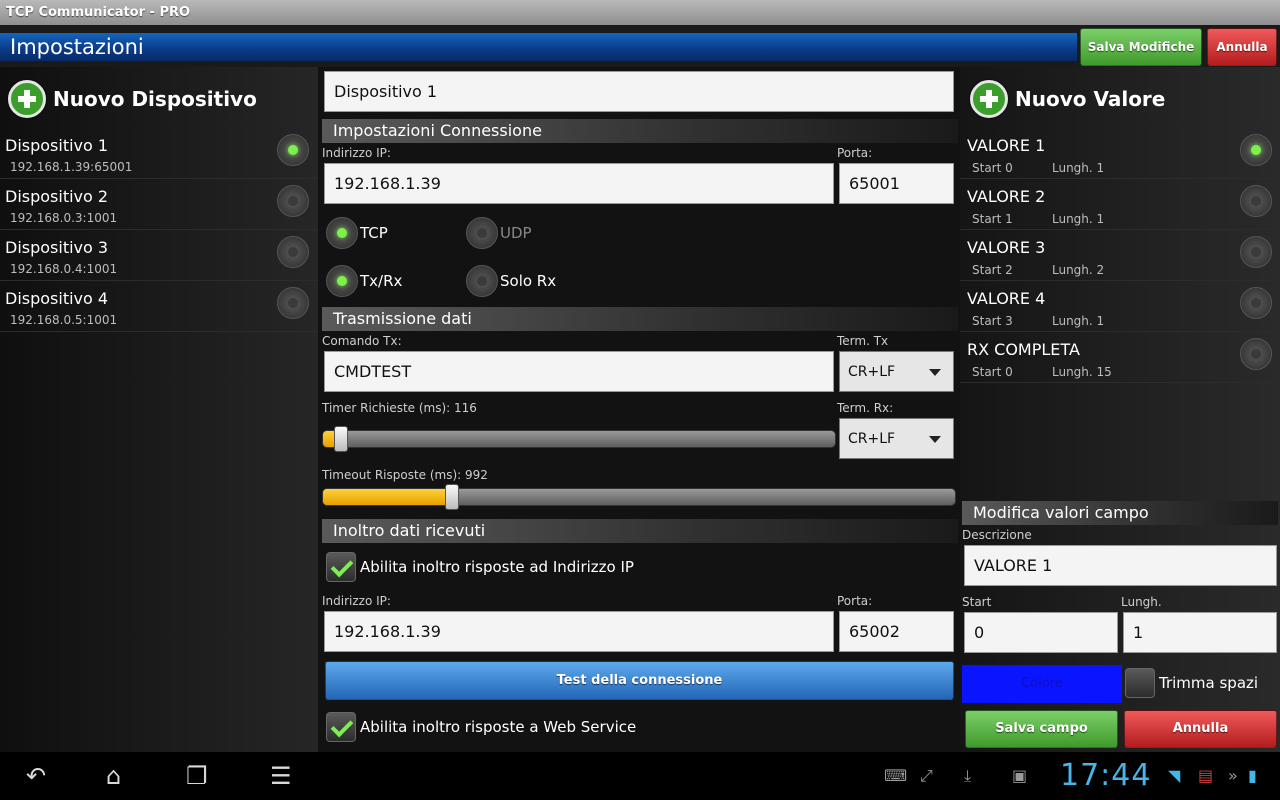  What do you see at coordinates (855, 601) in the screenshot?
I see `forward-port-label: Porta:` at bounding box center [855, 601].